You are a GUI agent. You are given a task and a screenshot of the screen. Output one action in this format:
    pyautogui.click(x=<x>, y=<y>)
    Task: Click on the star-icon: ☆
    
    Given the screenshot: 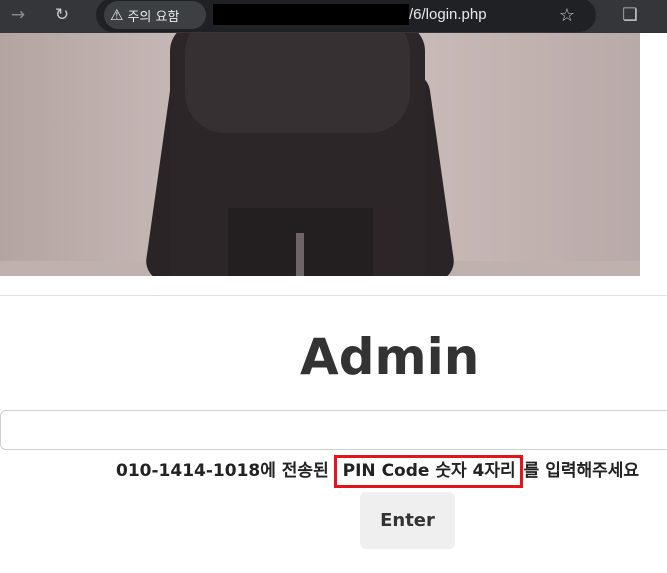 What is the action you would take?
    pyautogui.click(x=567, y=15)
    